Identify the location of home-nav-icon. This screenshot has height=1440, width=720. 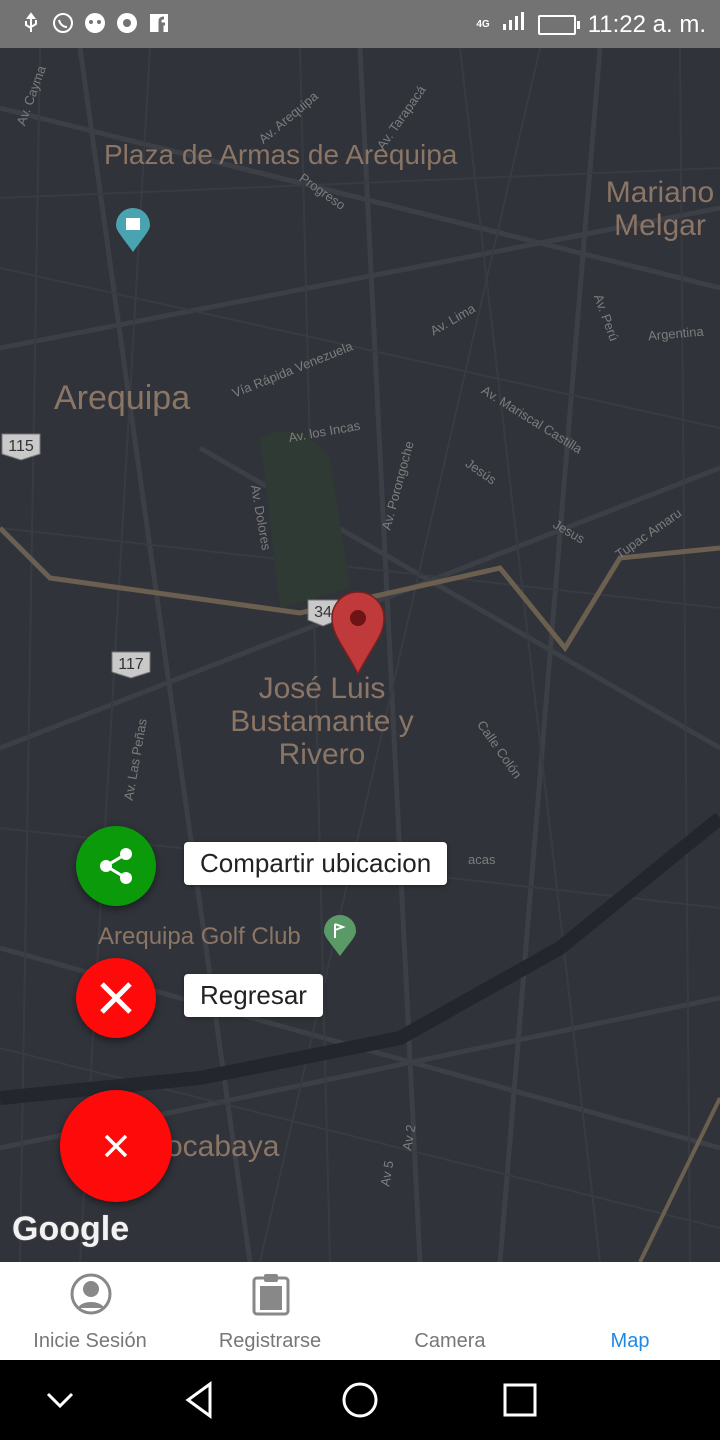
(360, 1400).